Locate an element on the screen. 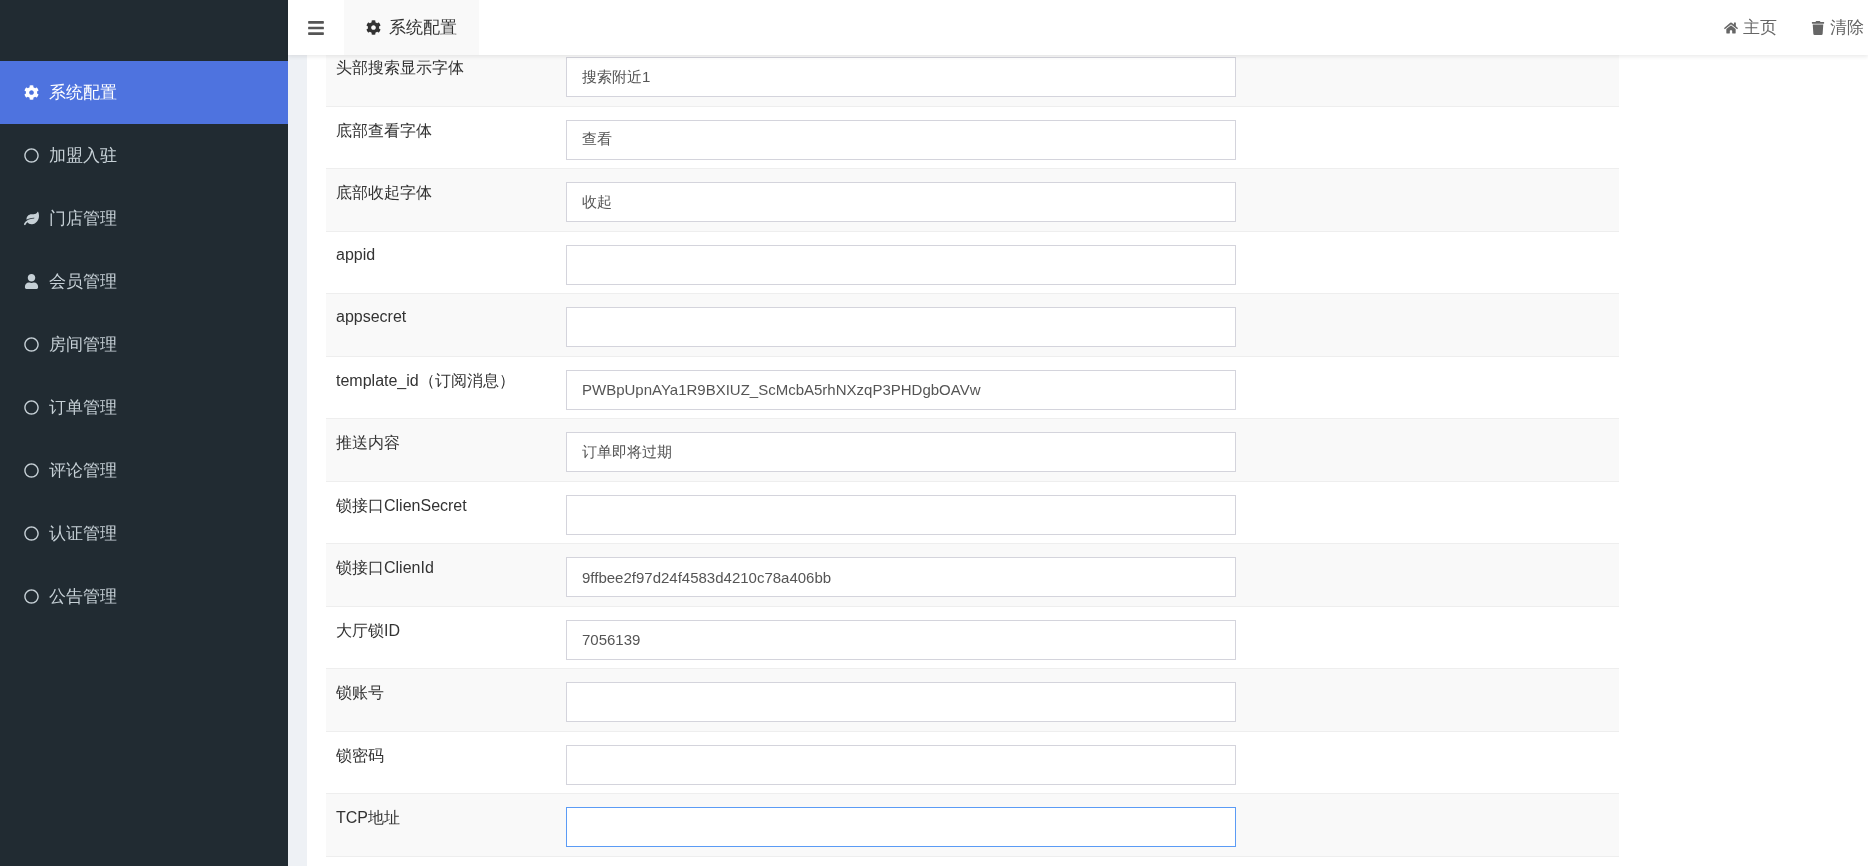 This screenshot has height=866, width=1868. sidebar-item: 加盟入驻 is located at coordinates (144, 155).